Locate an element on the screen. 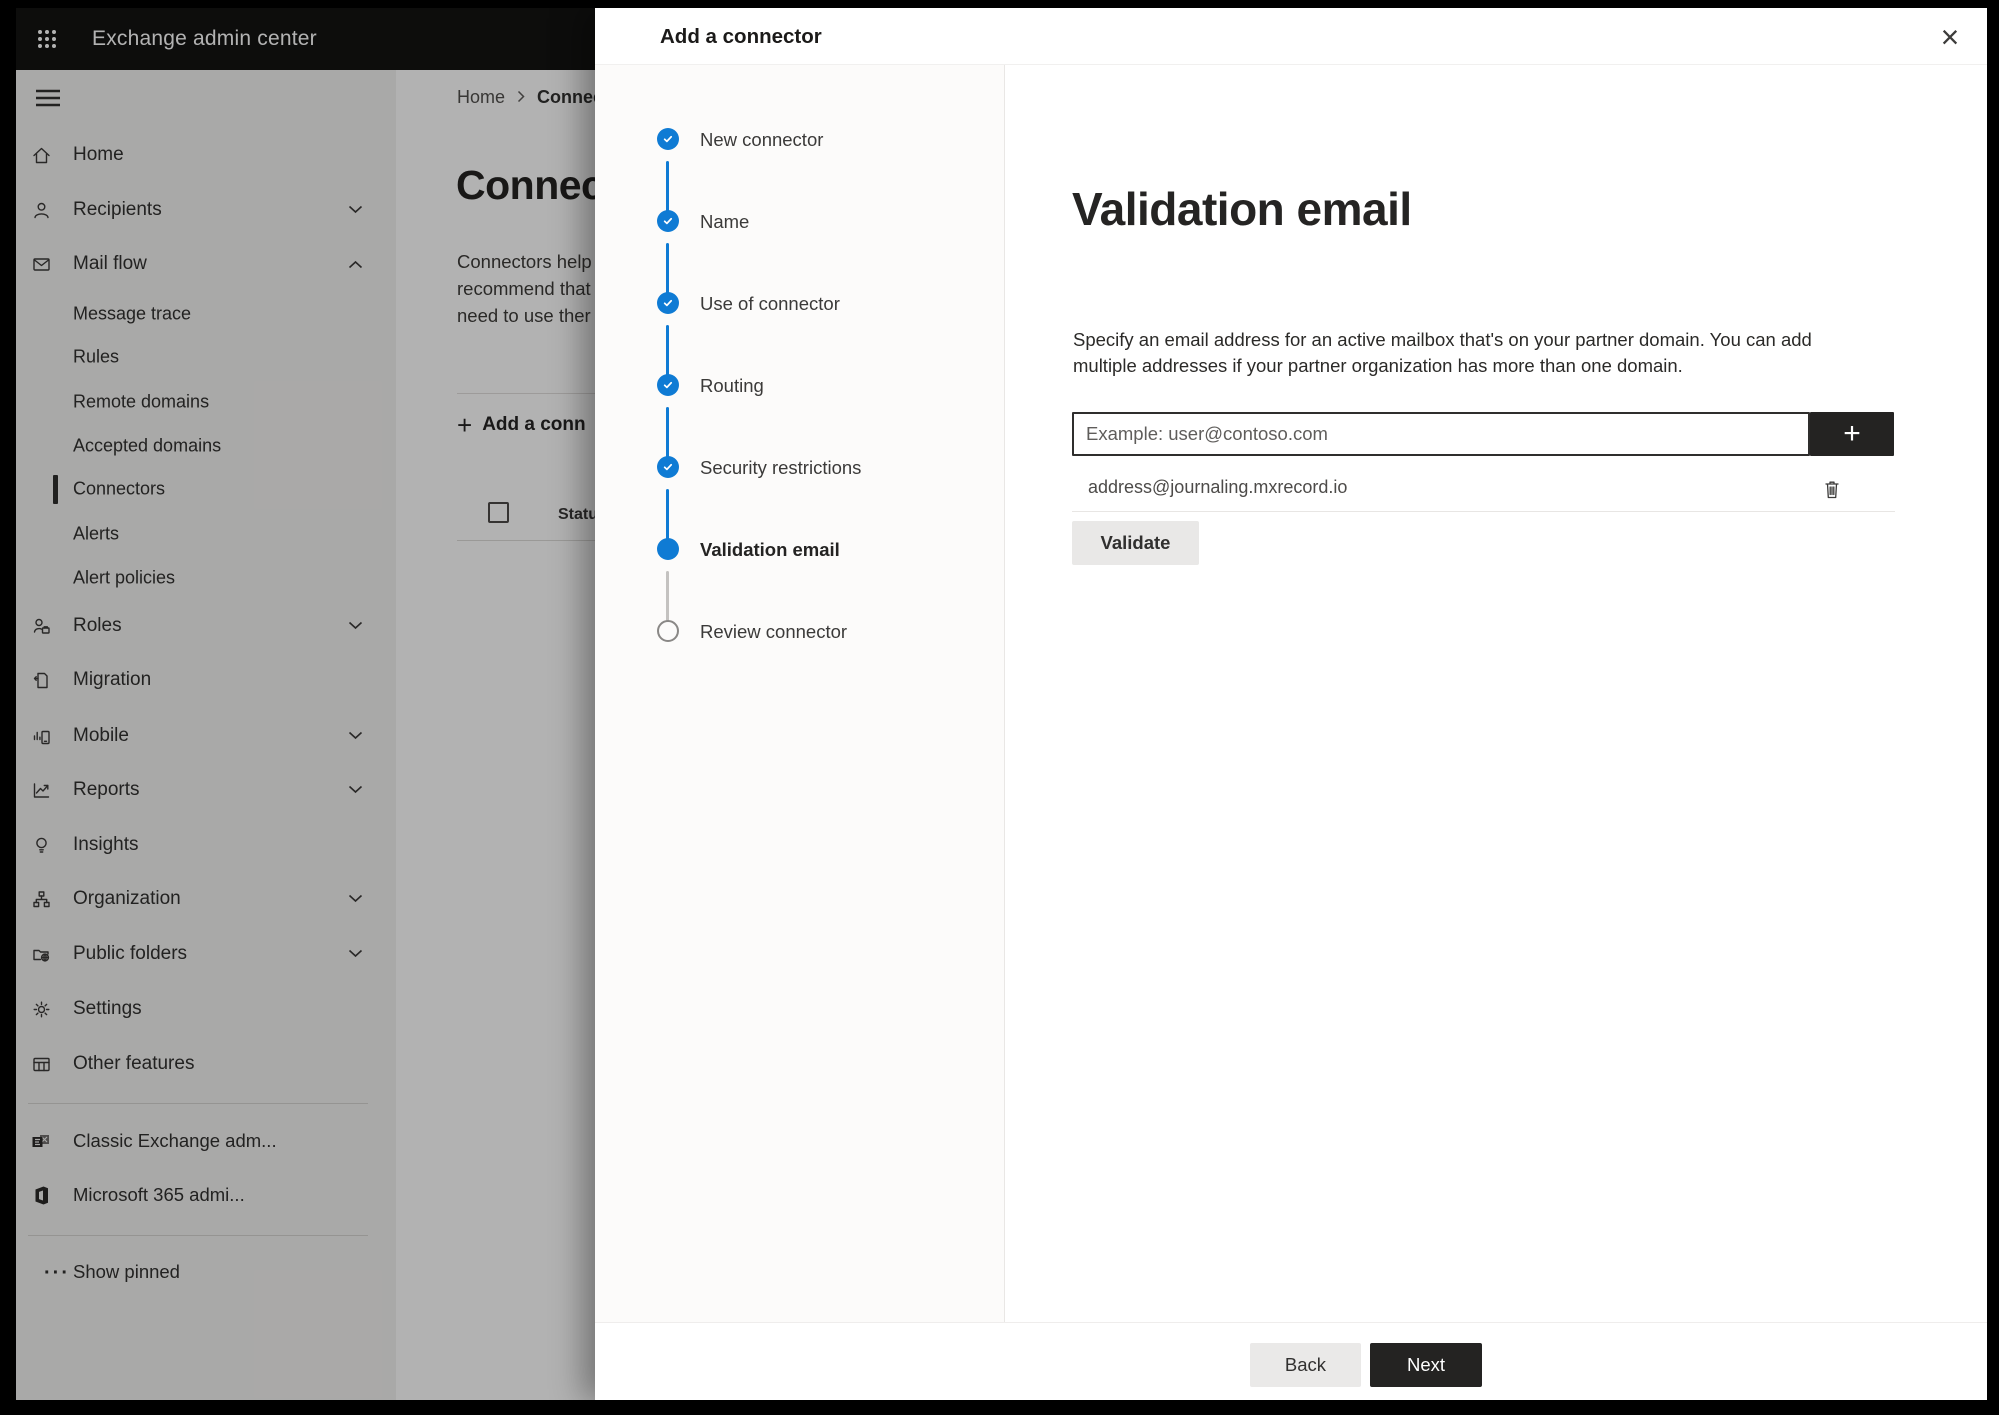  step-validation-email: Validation email is located at coordinates (800, 550).